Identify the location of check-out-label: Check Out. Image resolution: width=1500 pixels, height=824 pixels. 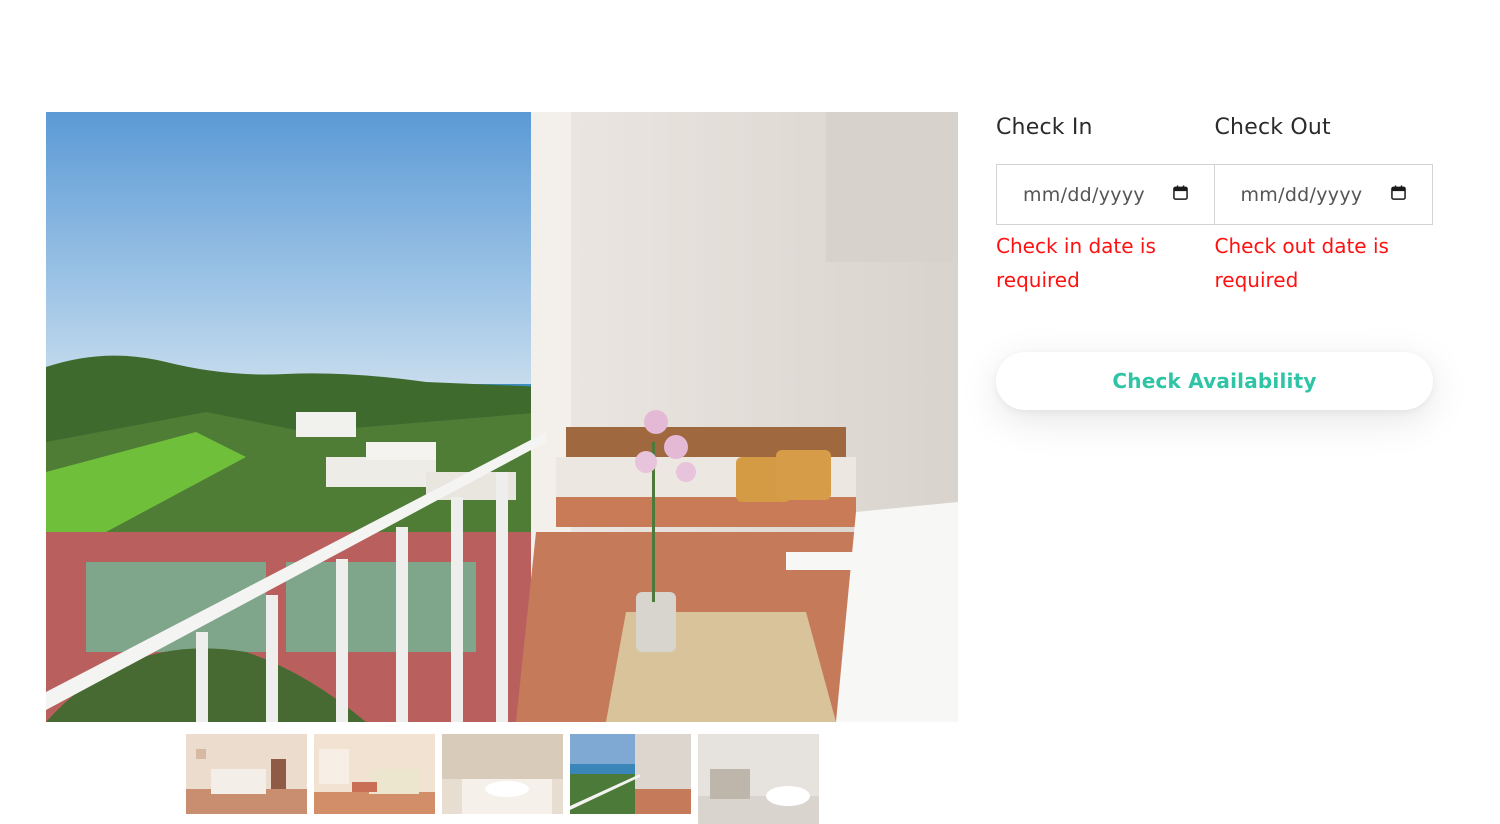
(1272, 127).